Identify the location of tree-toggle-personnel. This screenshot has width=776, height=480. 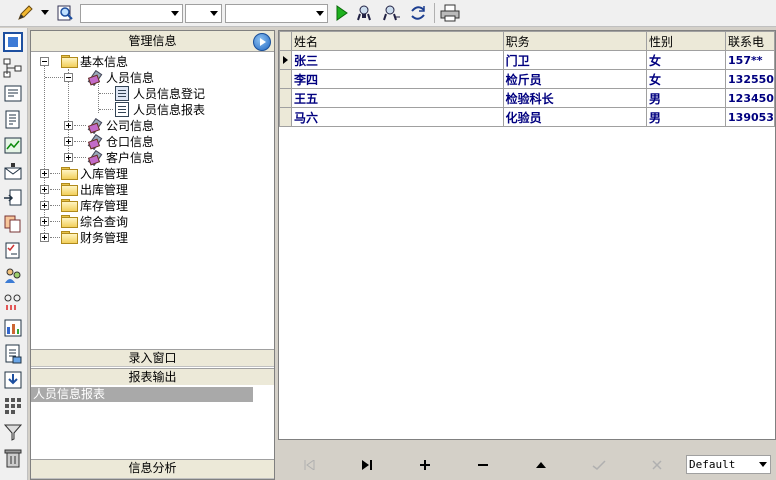
(68, 77).